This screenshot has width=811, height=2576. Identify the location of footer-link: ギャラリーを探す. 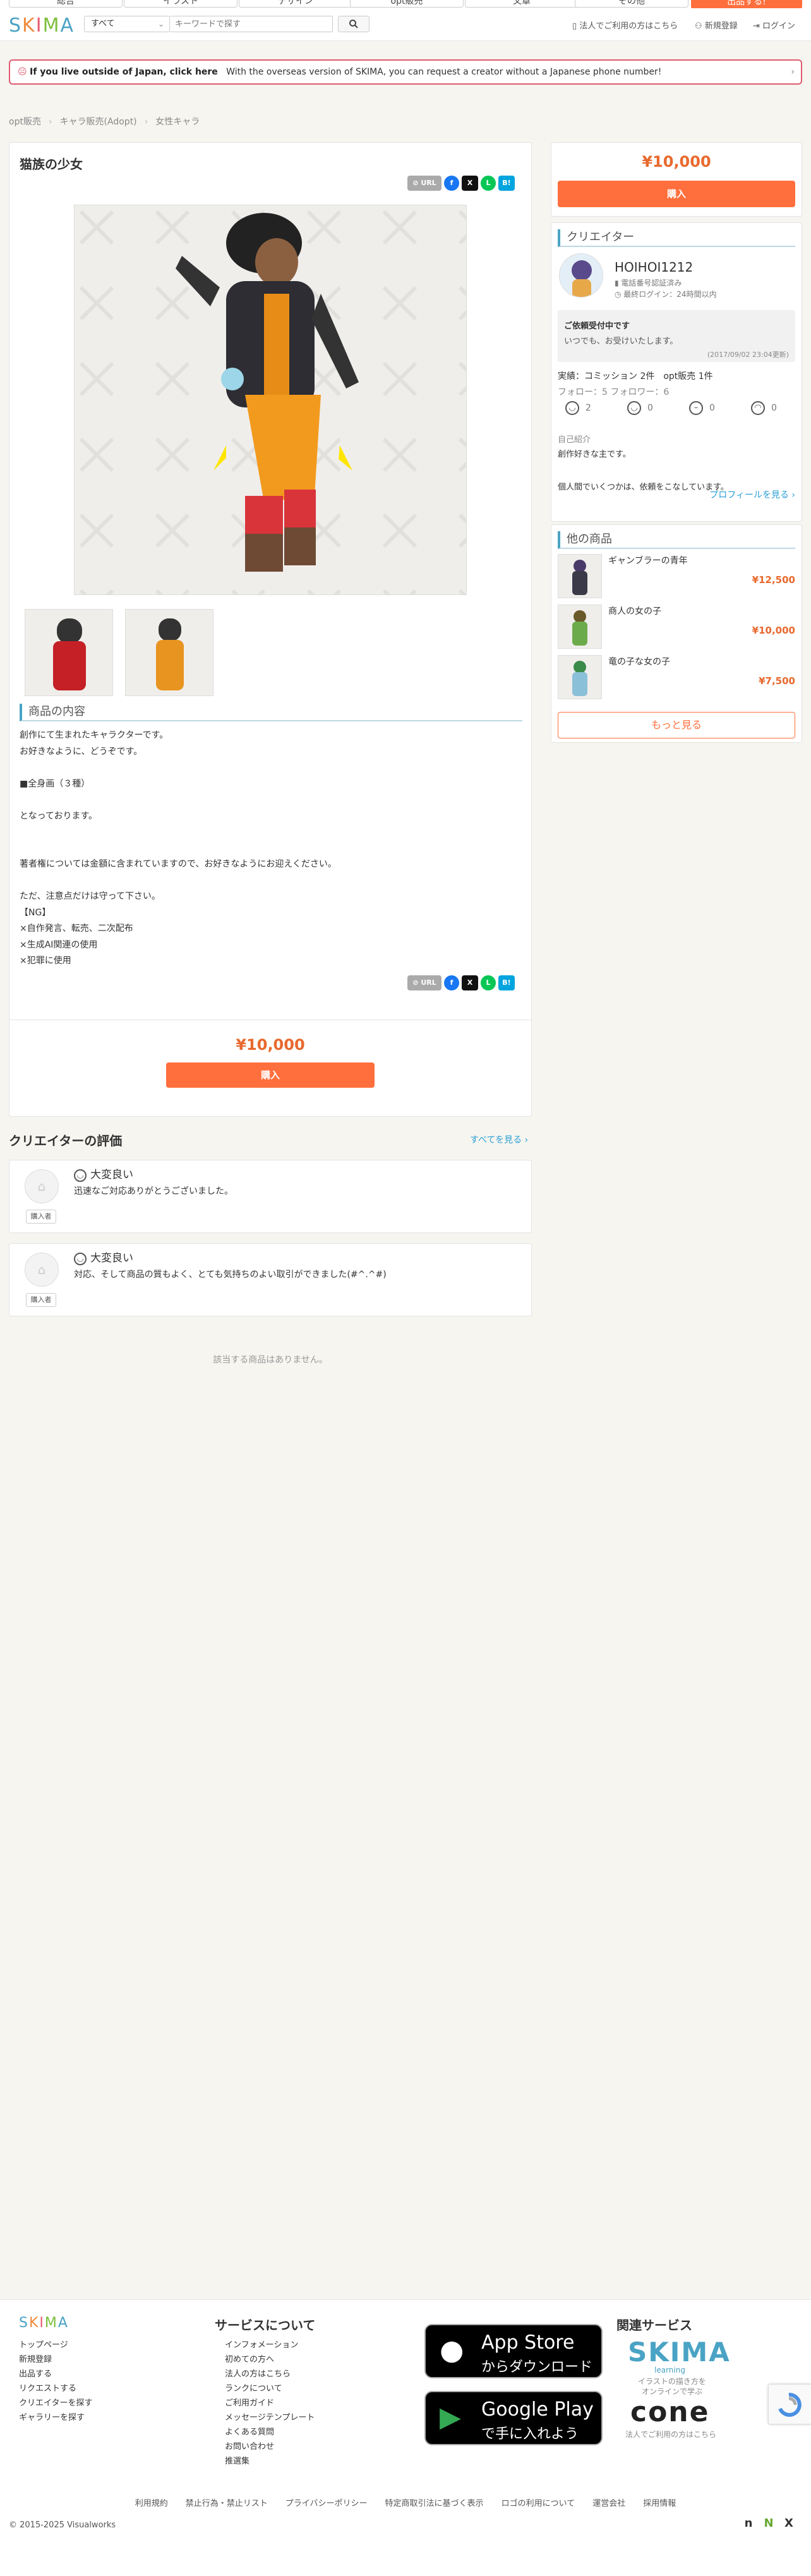
(55, 2417).